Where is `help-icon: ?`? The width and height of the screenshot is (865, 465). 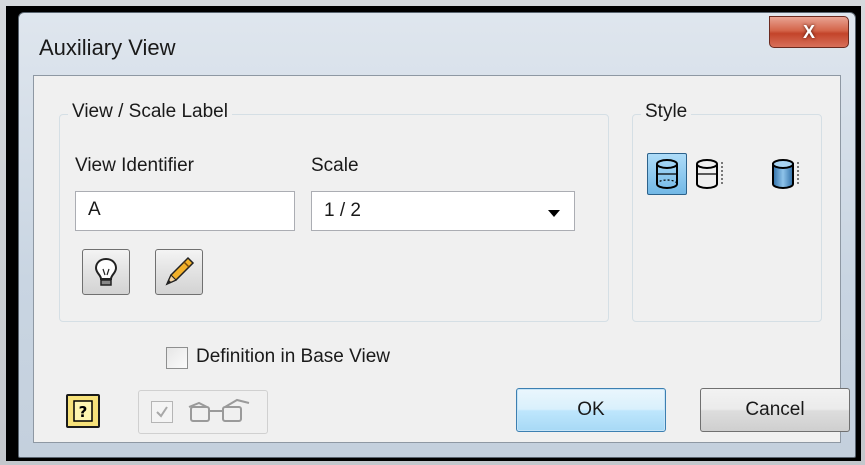
help-icon: ? is located at coordinates (83, 411).